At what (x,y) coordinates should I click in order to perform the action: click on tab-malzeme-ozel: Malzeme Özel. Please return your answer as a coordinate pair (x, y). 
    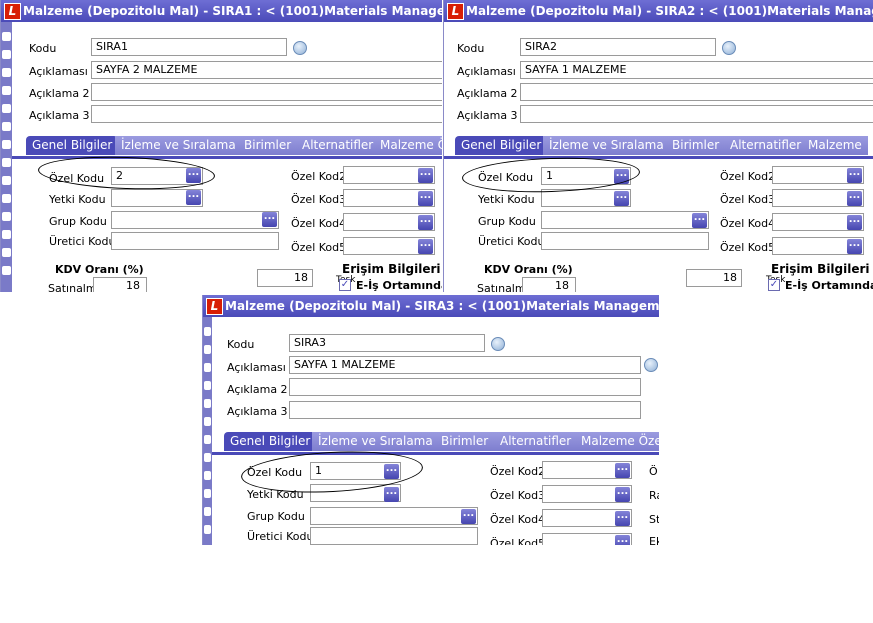
    Looking at the image, I should click on (617, 441).